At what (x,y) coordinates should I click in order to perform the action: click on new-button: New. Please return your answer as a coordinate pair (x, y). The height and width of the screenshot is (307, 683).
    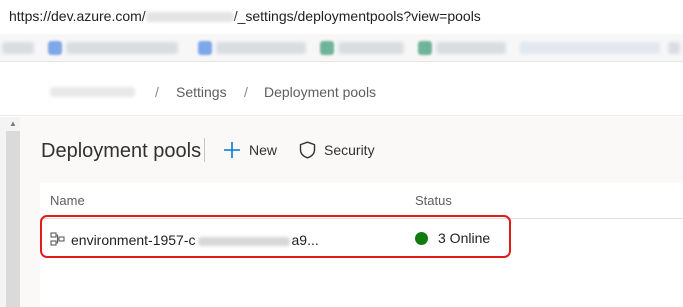
    Looking at the image, I should click on (250, 150).